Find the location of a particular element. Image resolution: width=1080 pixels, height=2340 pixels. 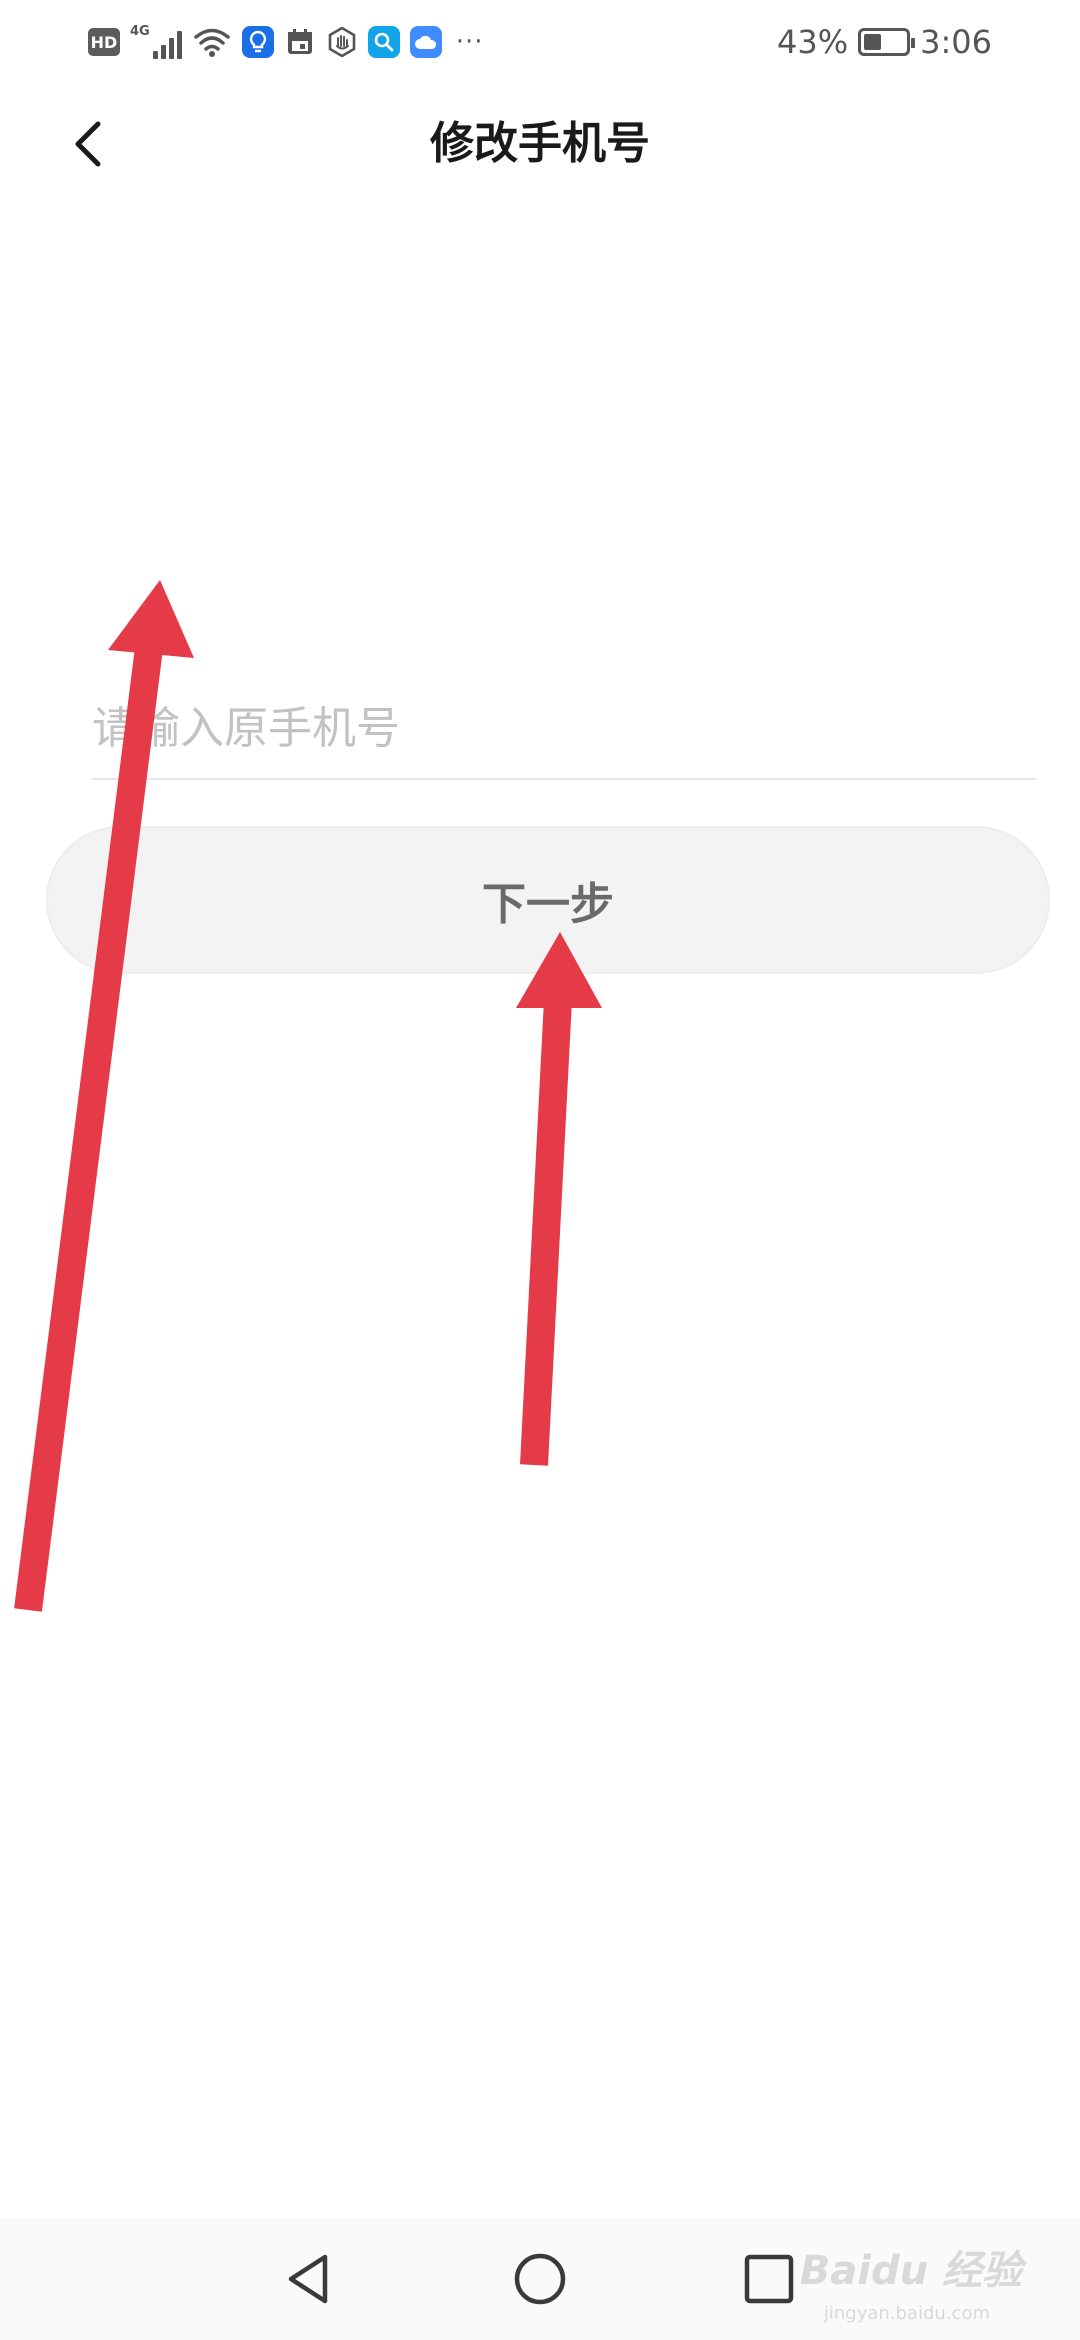

calendar-app-icon is located at coordinates (300, 42).